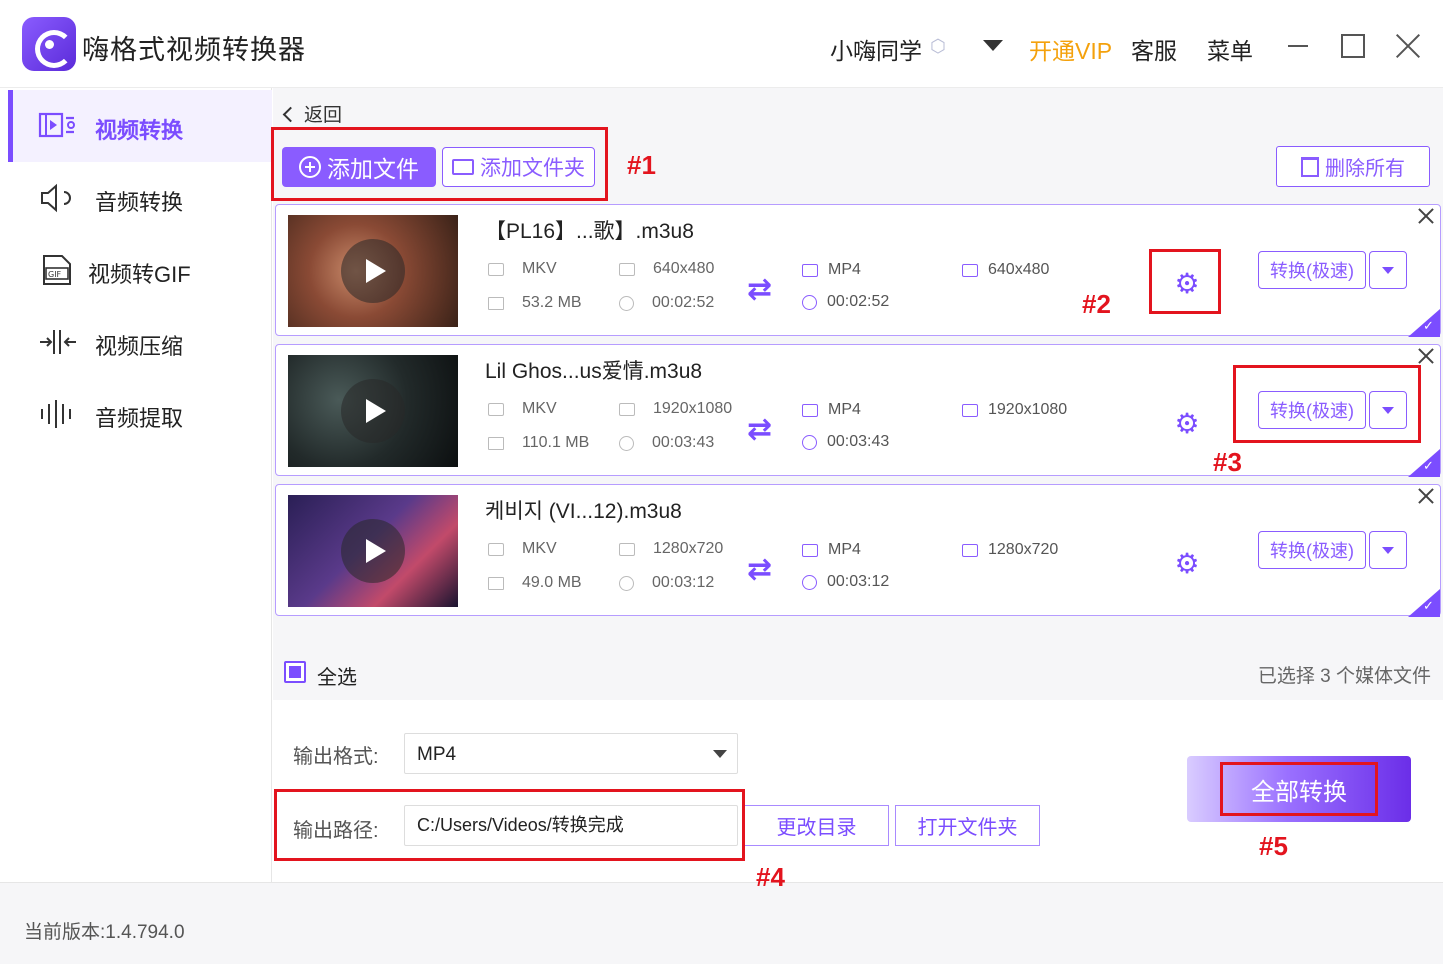 The height and width of the screenshot is (964, 1443). I want to click on sidebar-item-video-convert: 视频转换, so click(140, 126).